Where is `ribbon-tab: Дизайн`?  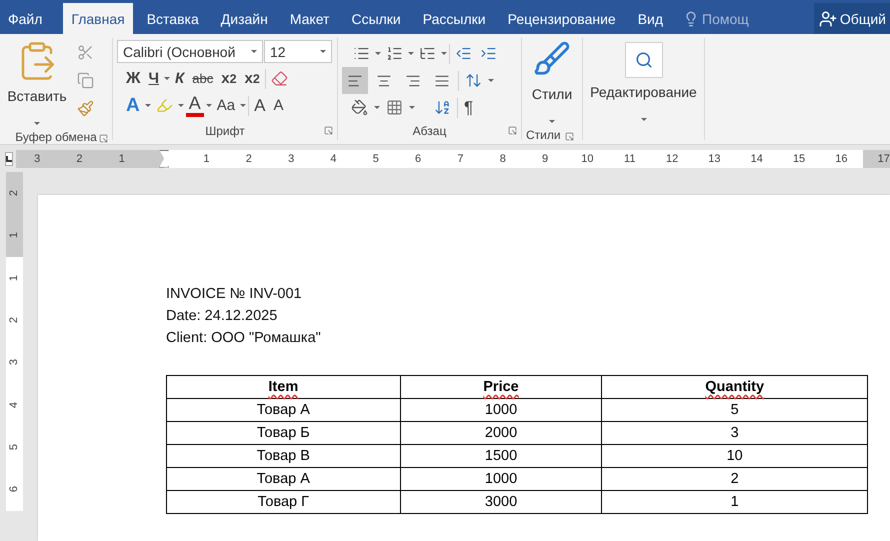 ribbon-tab: Дизайн is located at coordinates (244, 18).